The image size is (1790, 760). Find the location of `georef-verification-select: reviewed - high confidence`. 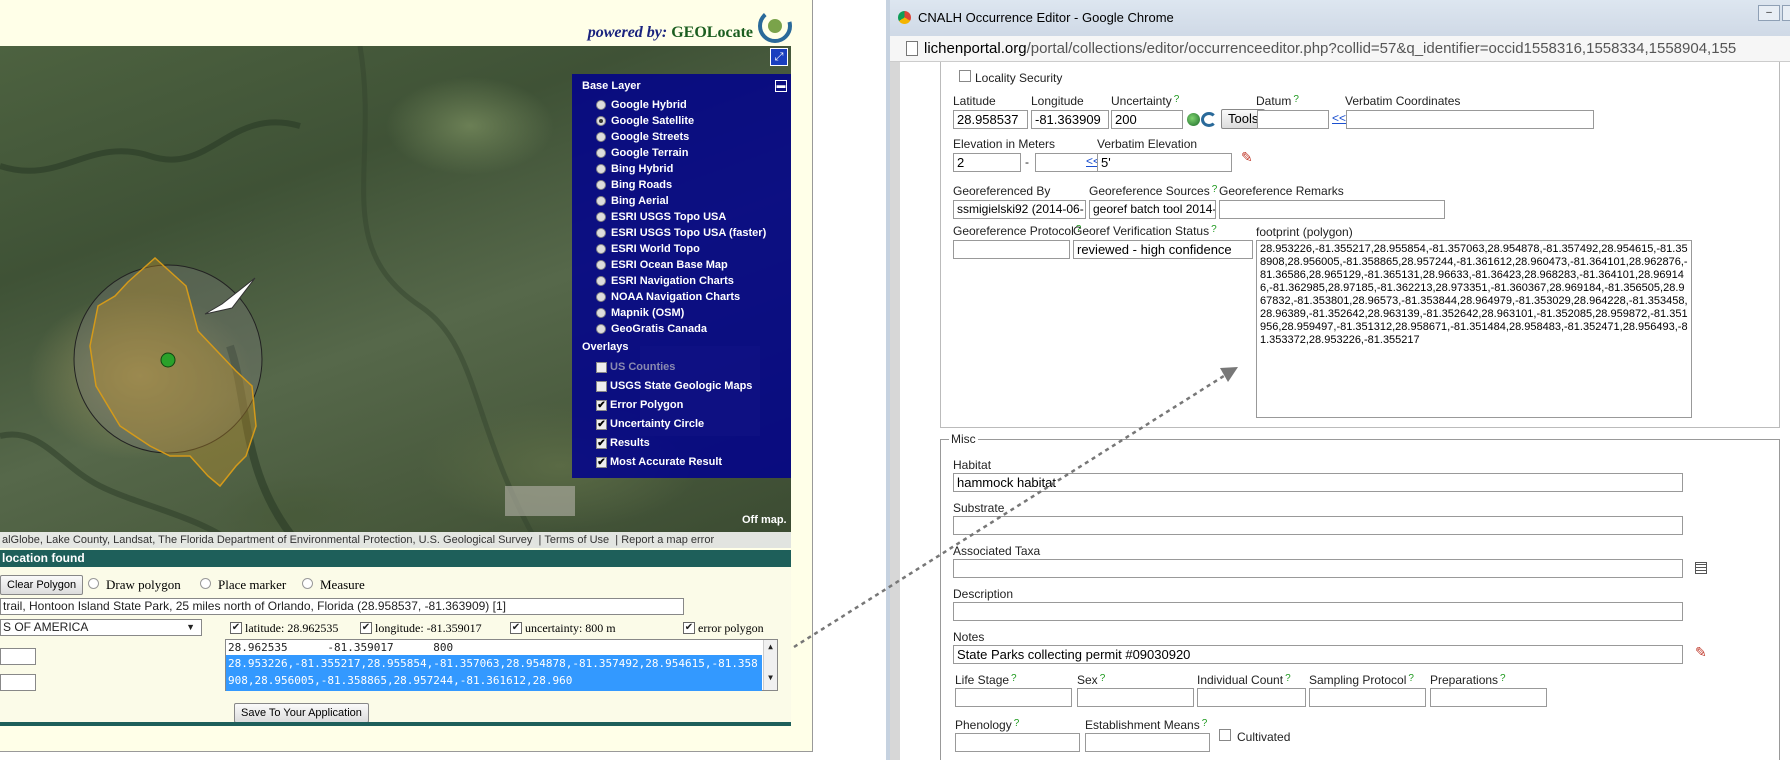

georef-verification-select: reviewed - high confidence is located at coordinates (1163, 249).